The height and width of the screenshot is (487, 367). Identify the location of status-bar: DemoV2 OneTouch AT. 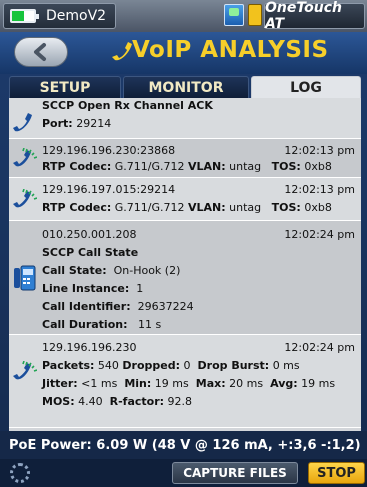
(183, 16).